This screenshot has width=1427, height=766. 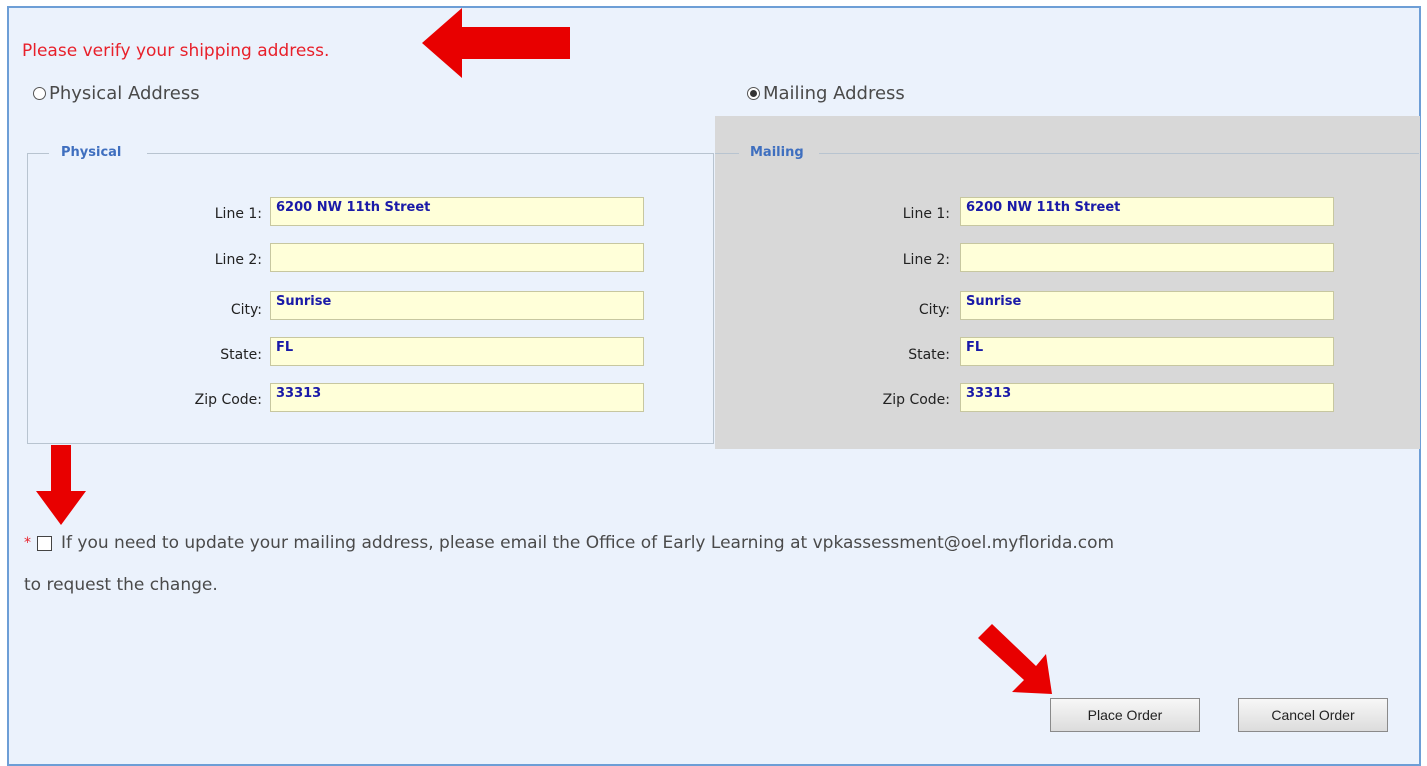 What do you see at coordinates (457, 305) in the screenshot?
I see `physical-city-input: Sunrise` at bounding box center [457, 305].